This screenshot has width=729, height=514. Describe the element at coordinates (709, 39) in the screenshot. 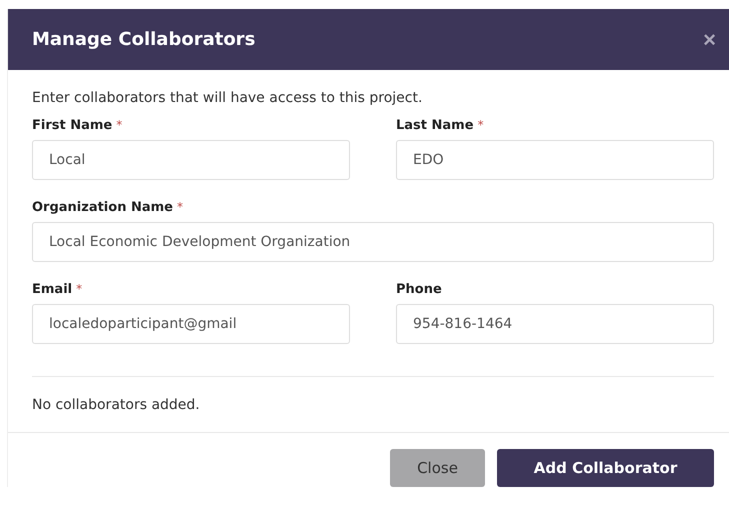

I see `close-button: ×` at that location.